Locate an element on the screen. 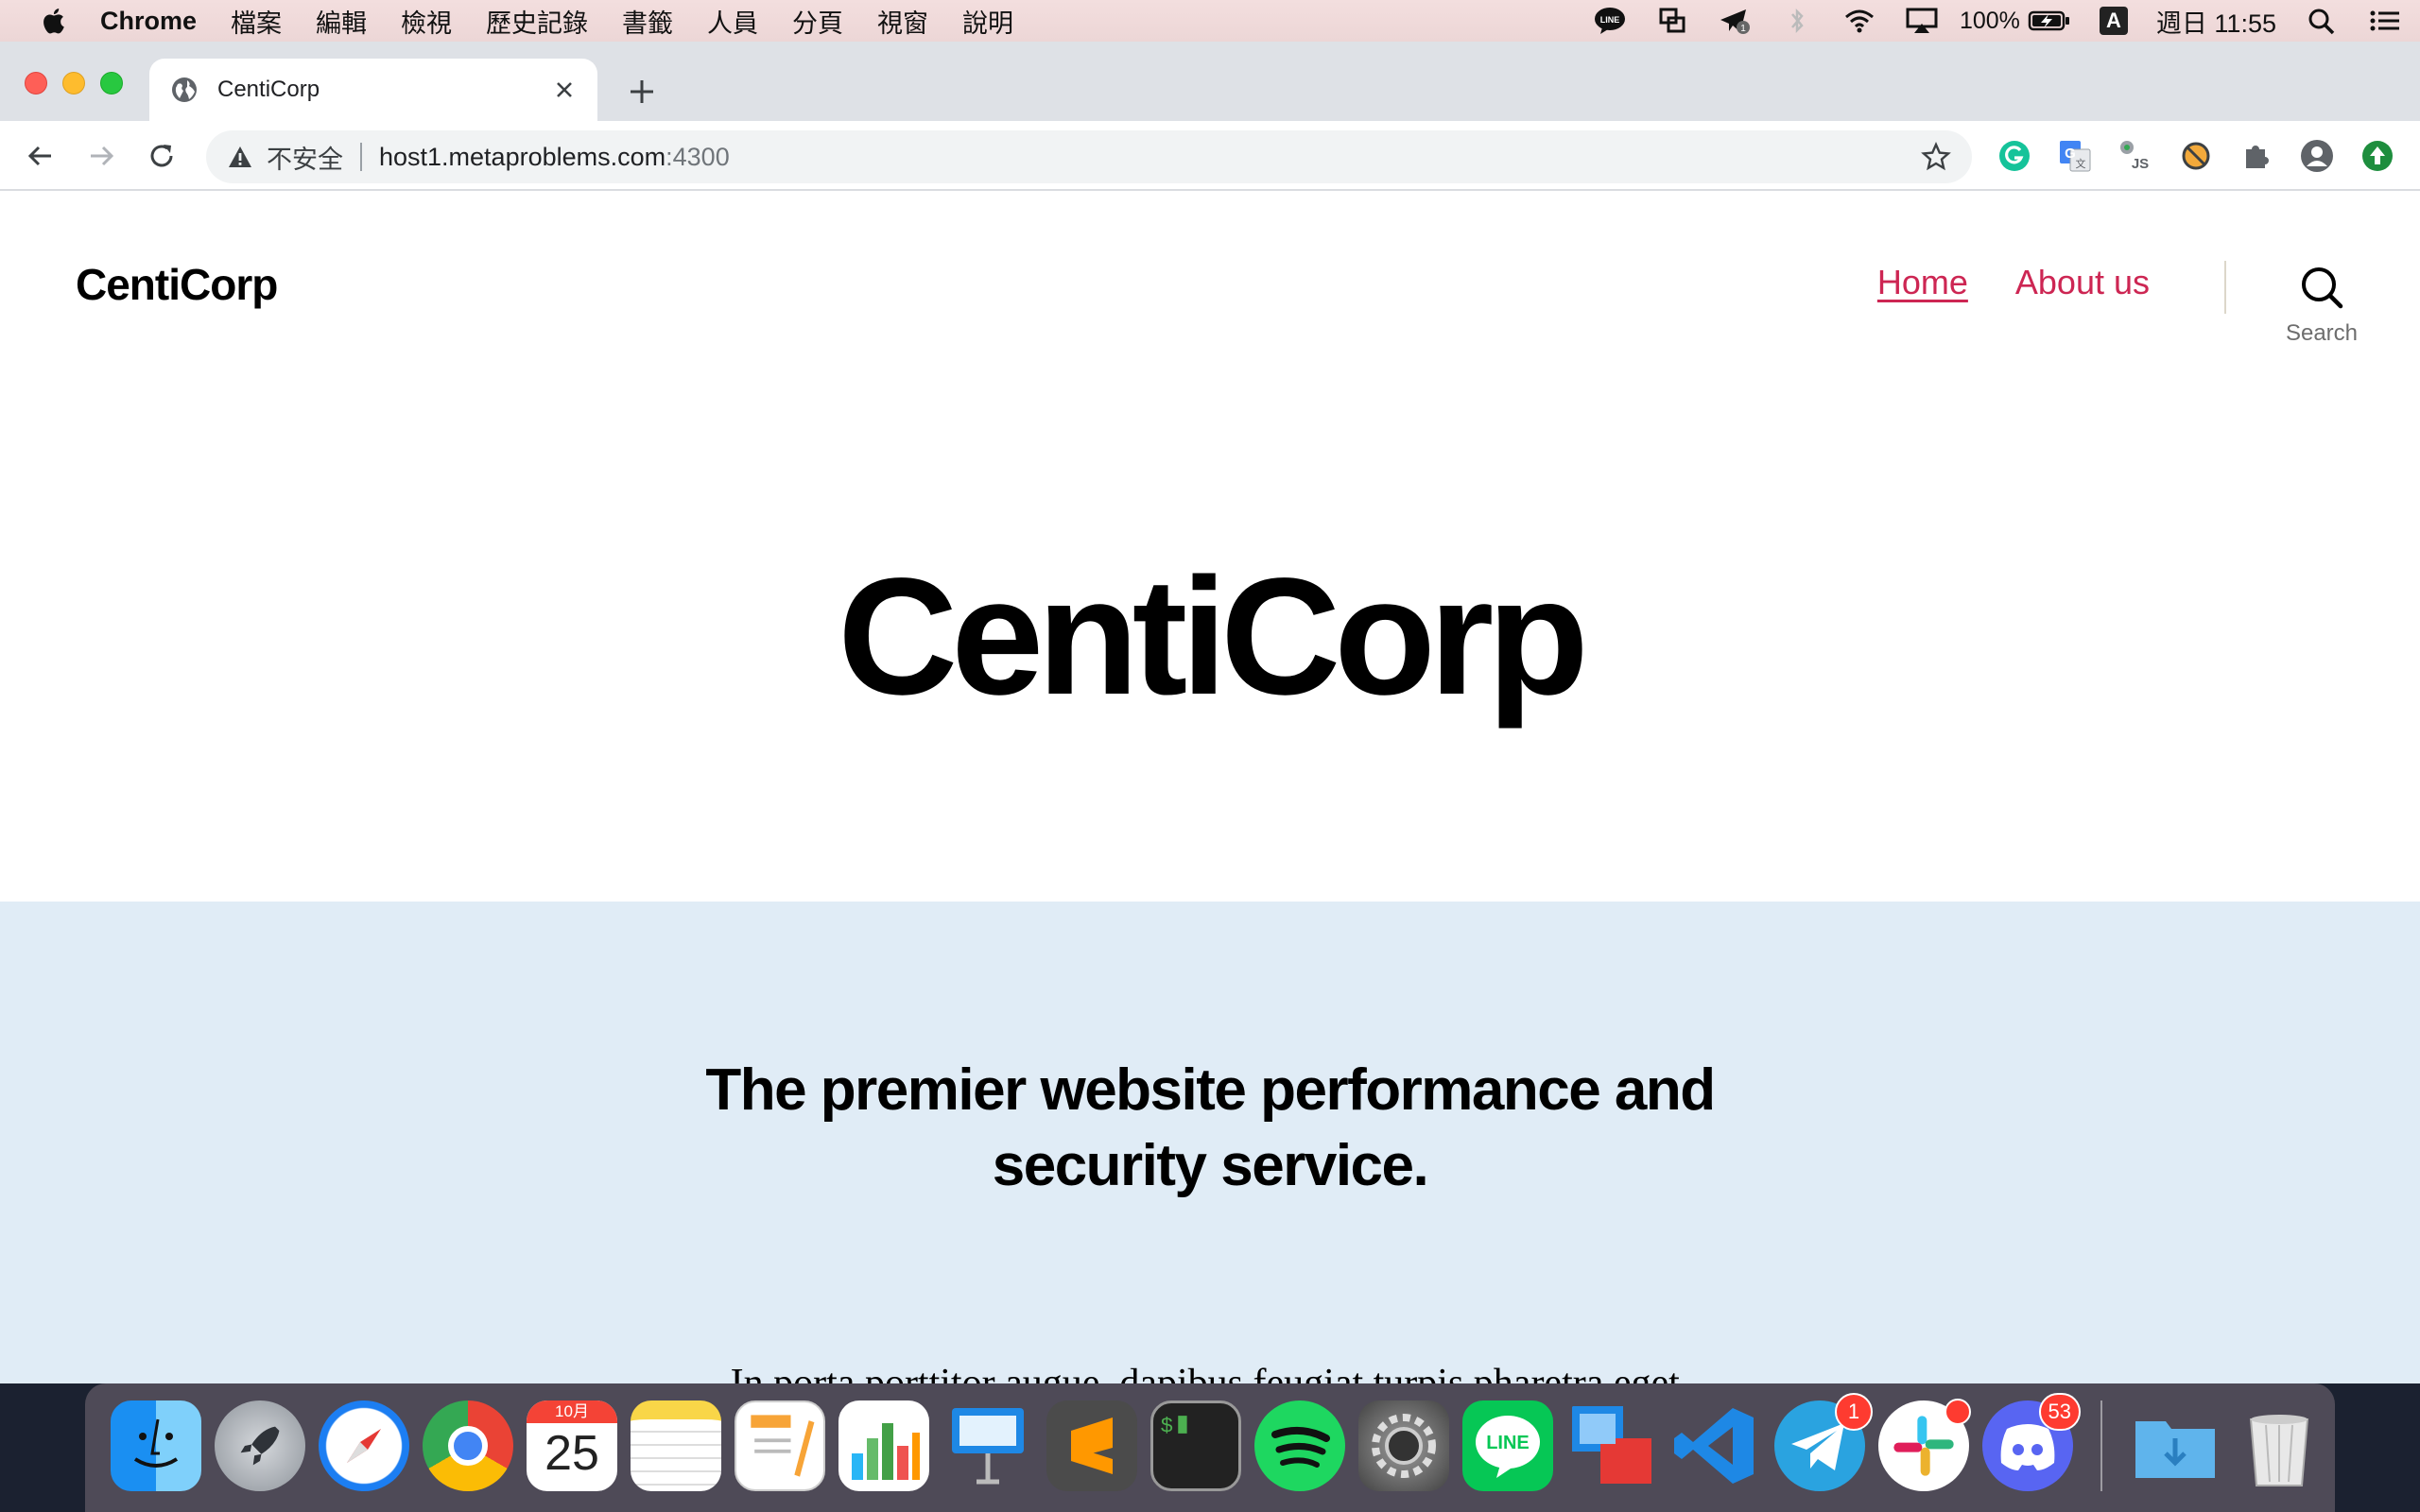 The width and height of the screenshot is (2420, 1512). dock-screen-sharing is located at coordinates (1611, 1445).